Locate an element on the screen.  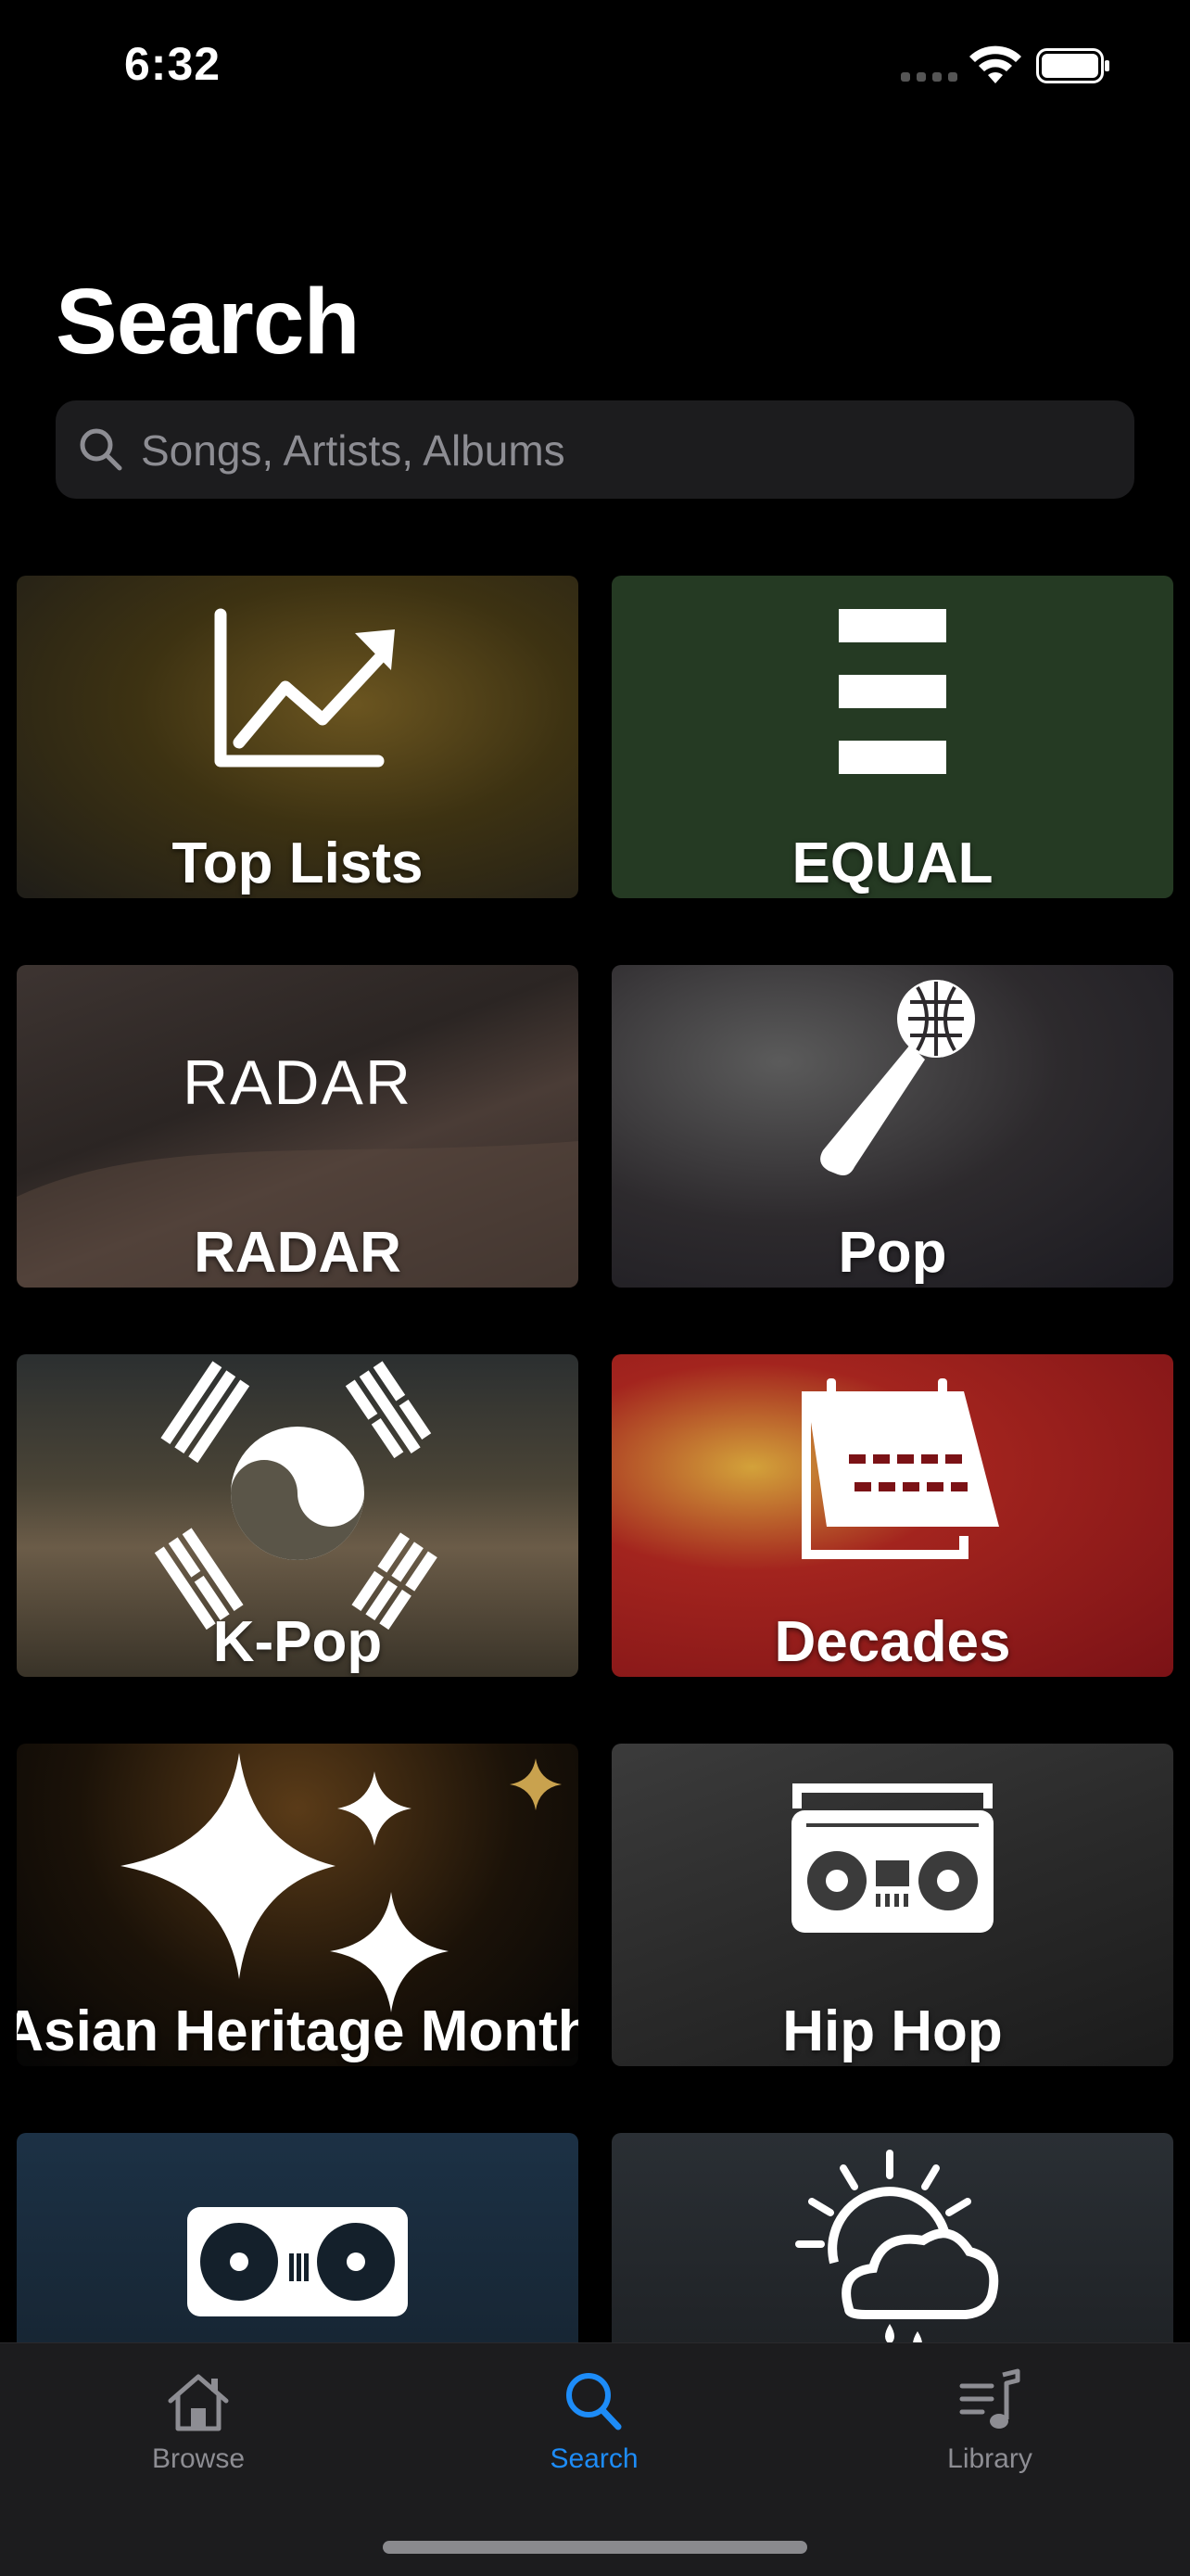
category-tile-asian-heritage-month: Asian Heritage Month is located at coordinates (297, 1905).